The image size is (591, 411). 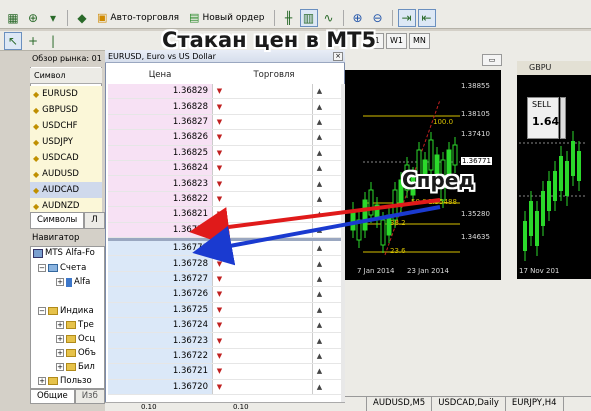 I want to click on market-watch-row: ◆ GBPUSD, so click(x=66, y=110).